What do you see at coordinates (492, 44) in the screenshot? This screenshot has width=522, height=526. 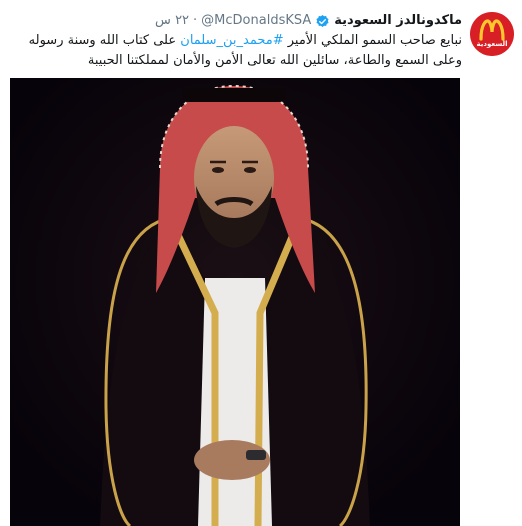 I see `avatar-caption: السعودية` at bounding box center [492, 44].